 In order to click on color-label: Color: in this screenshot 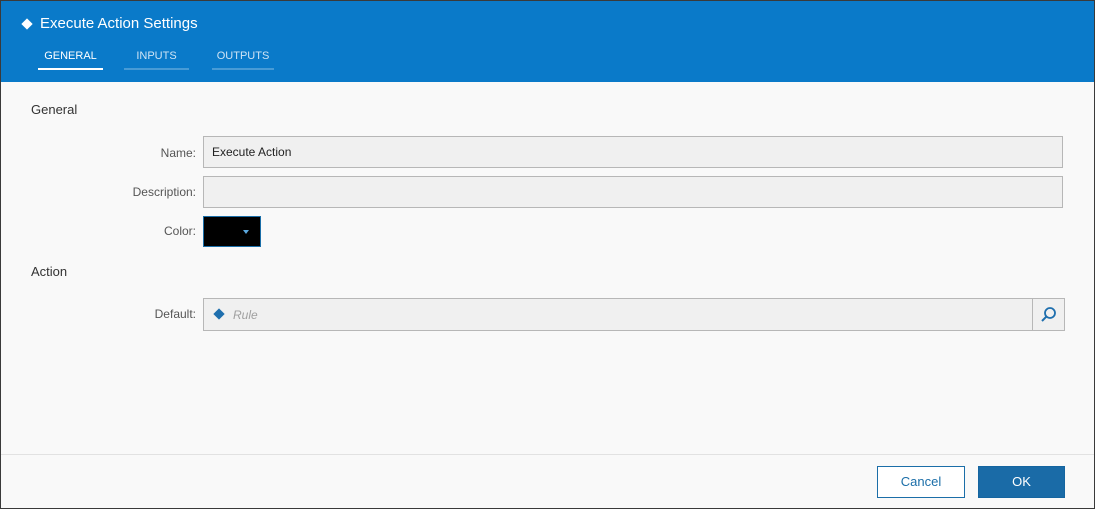, I will do `click(179, 231)`.